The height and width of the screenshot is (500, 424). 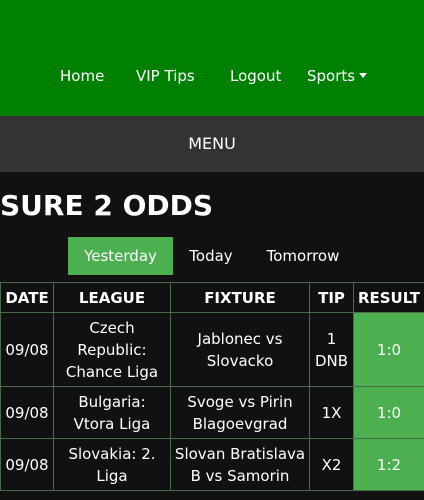 I want to click on nav-sports-label: Sports, so click(x=331, y=76).